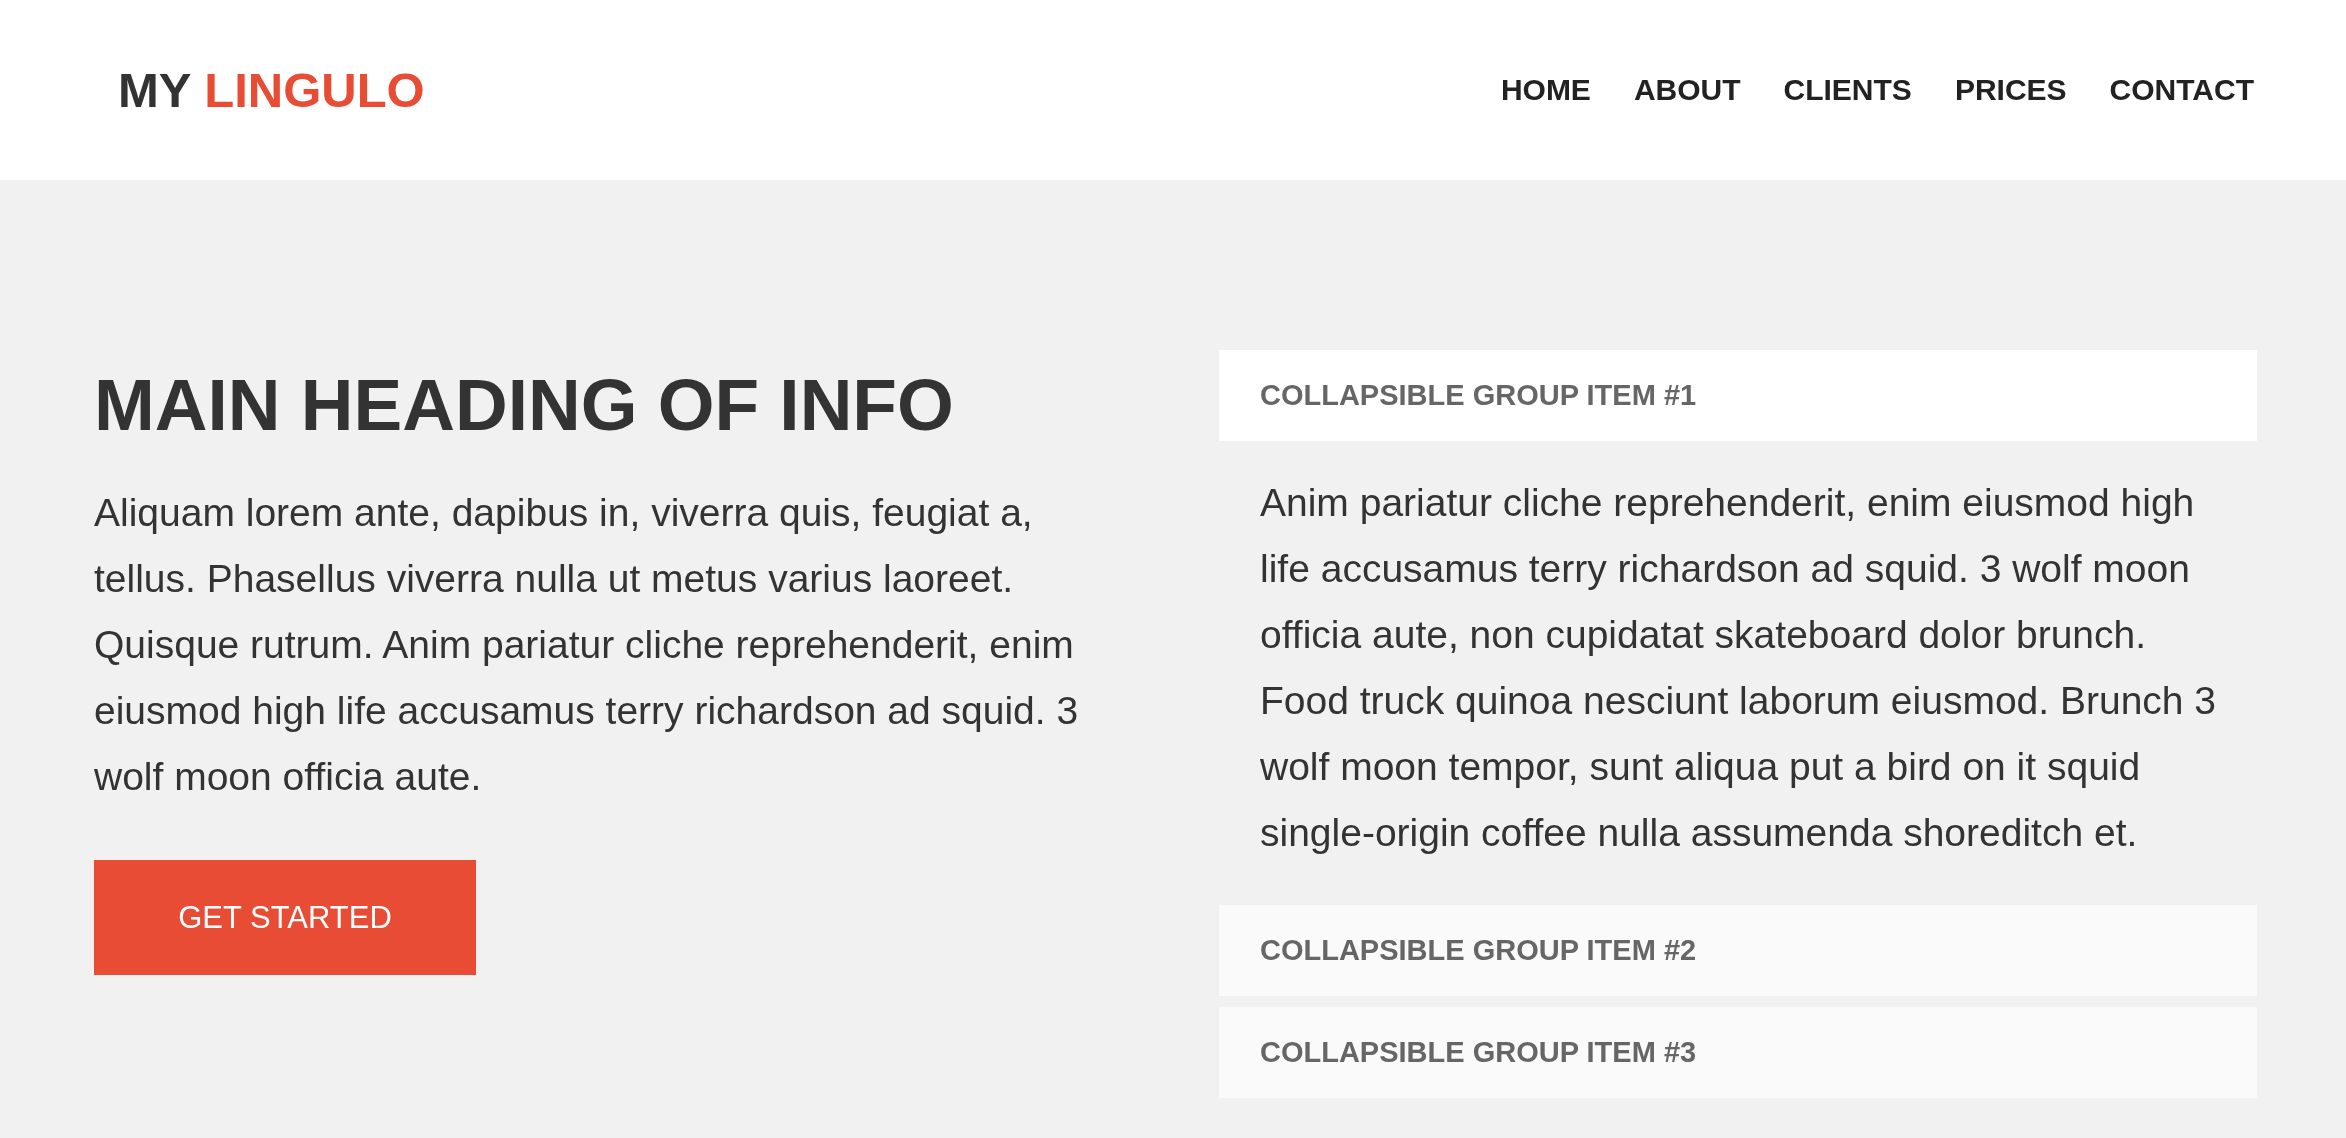  What do you see at coordinates (1738, 395) in the screenshot?
I see `accordion-header: COLLAPSIBLE GROUP ITEM #1` at bounding box center [1738, 395].